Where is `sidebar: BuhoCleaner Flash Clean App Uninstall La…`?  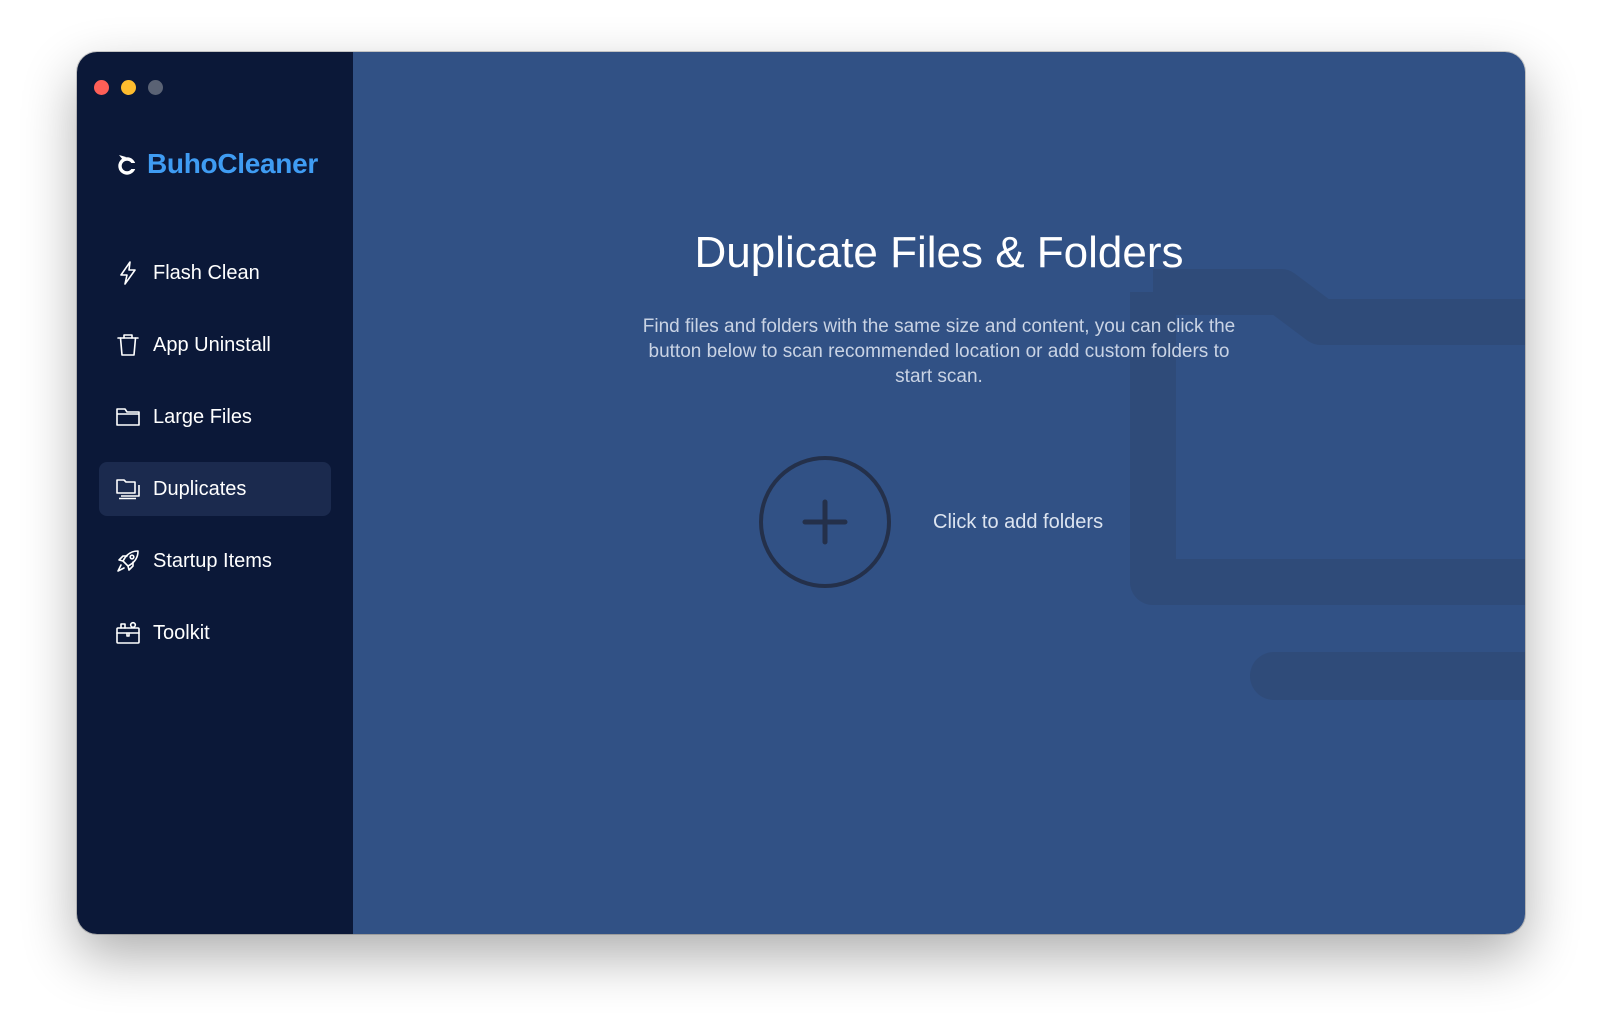
sidebar: BuhoCleaner Flash Clean App Uninstall La… is located at coordinates (215, 493).